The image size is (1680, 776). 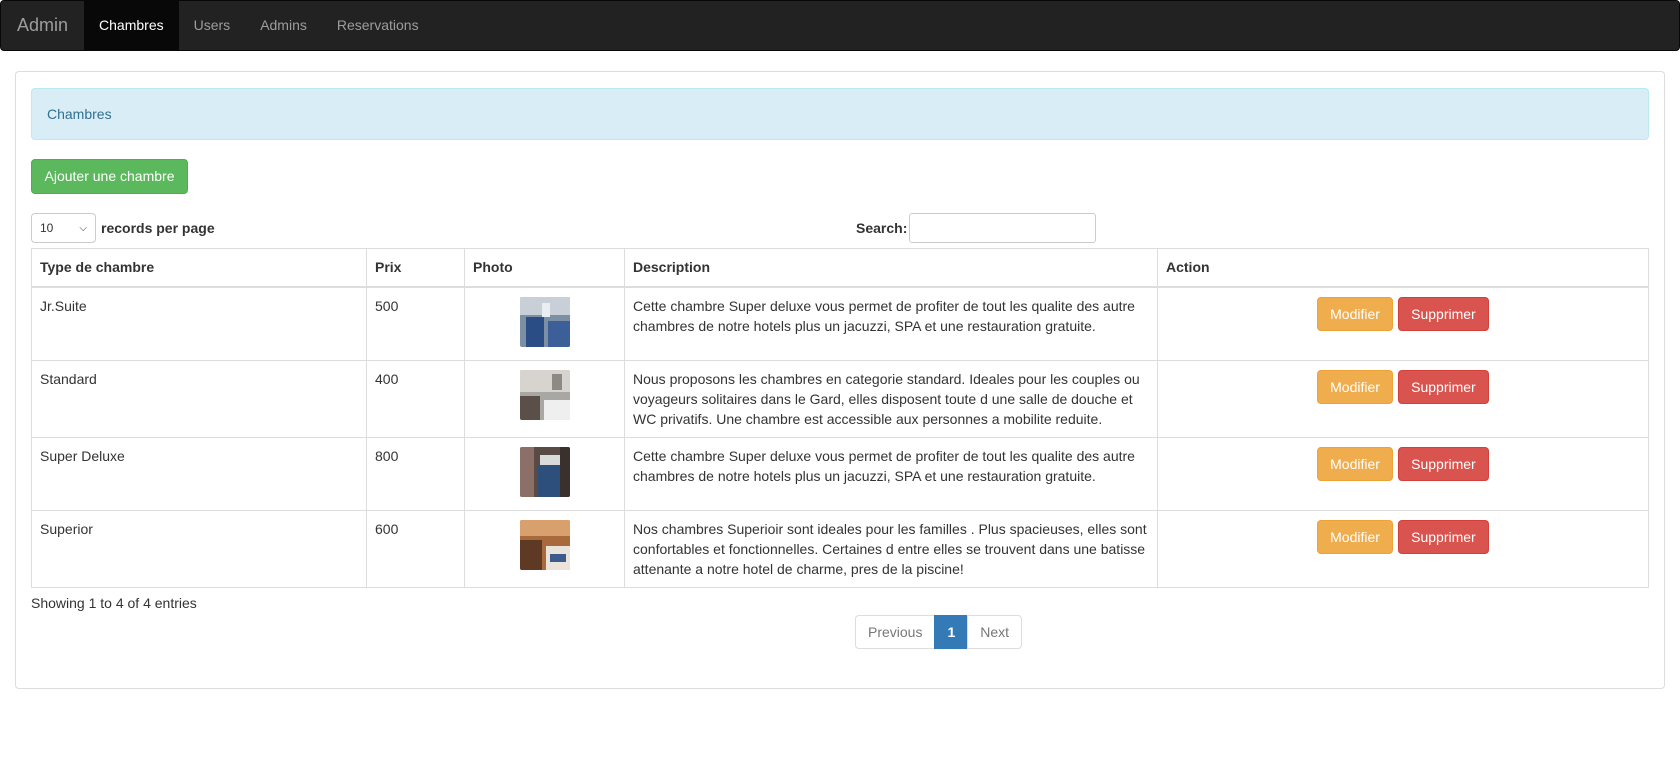 I want to click on table-info: Showing 1 to 4 of 4 entries, so click(x=114, y=603).